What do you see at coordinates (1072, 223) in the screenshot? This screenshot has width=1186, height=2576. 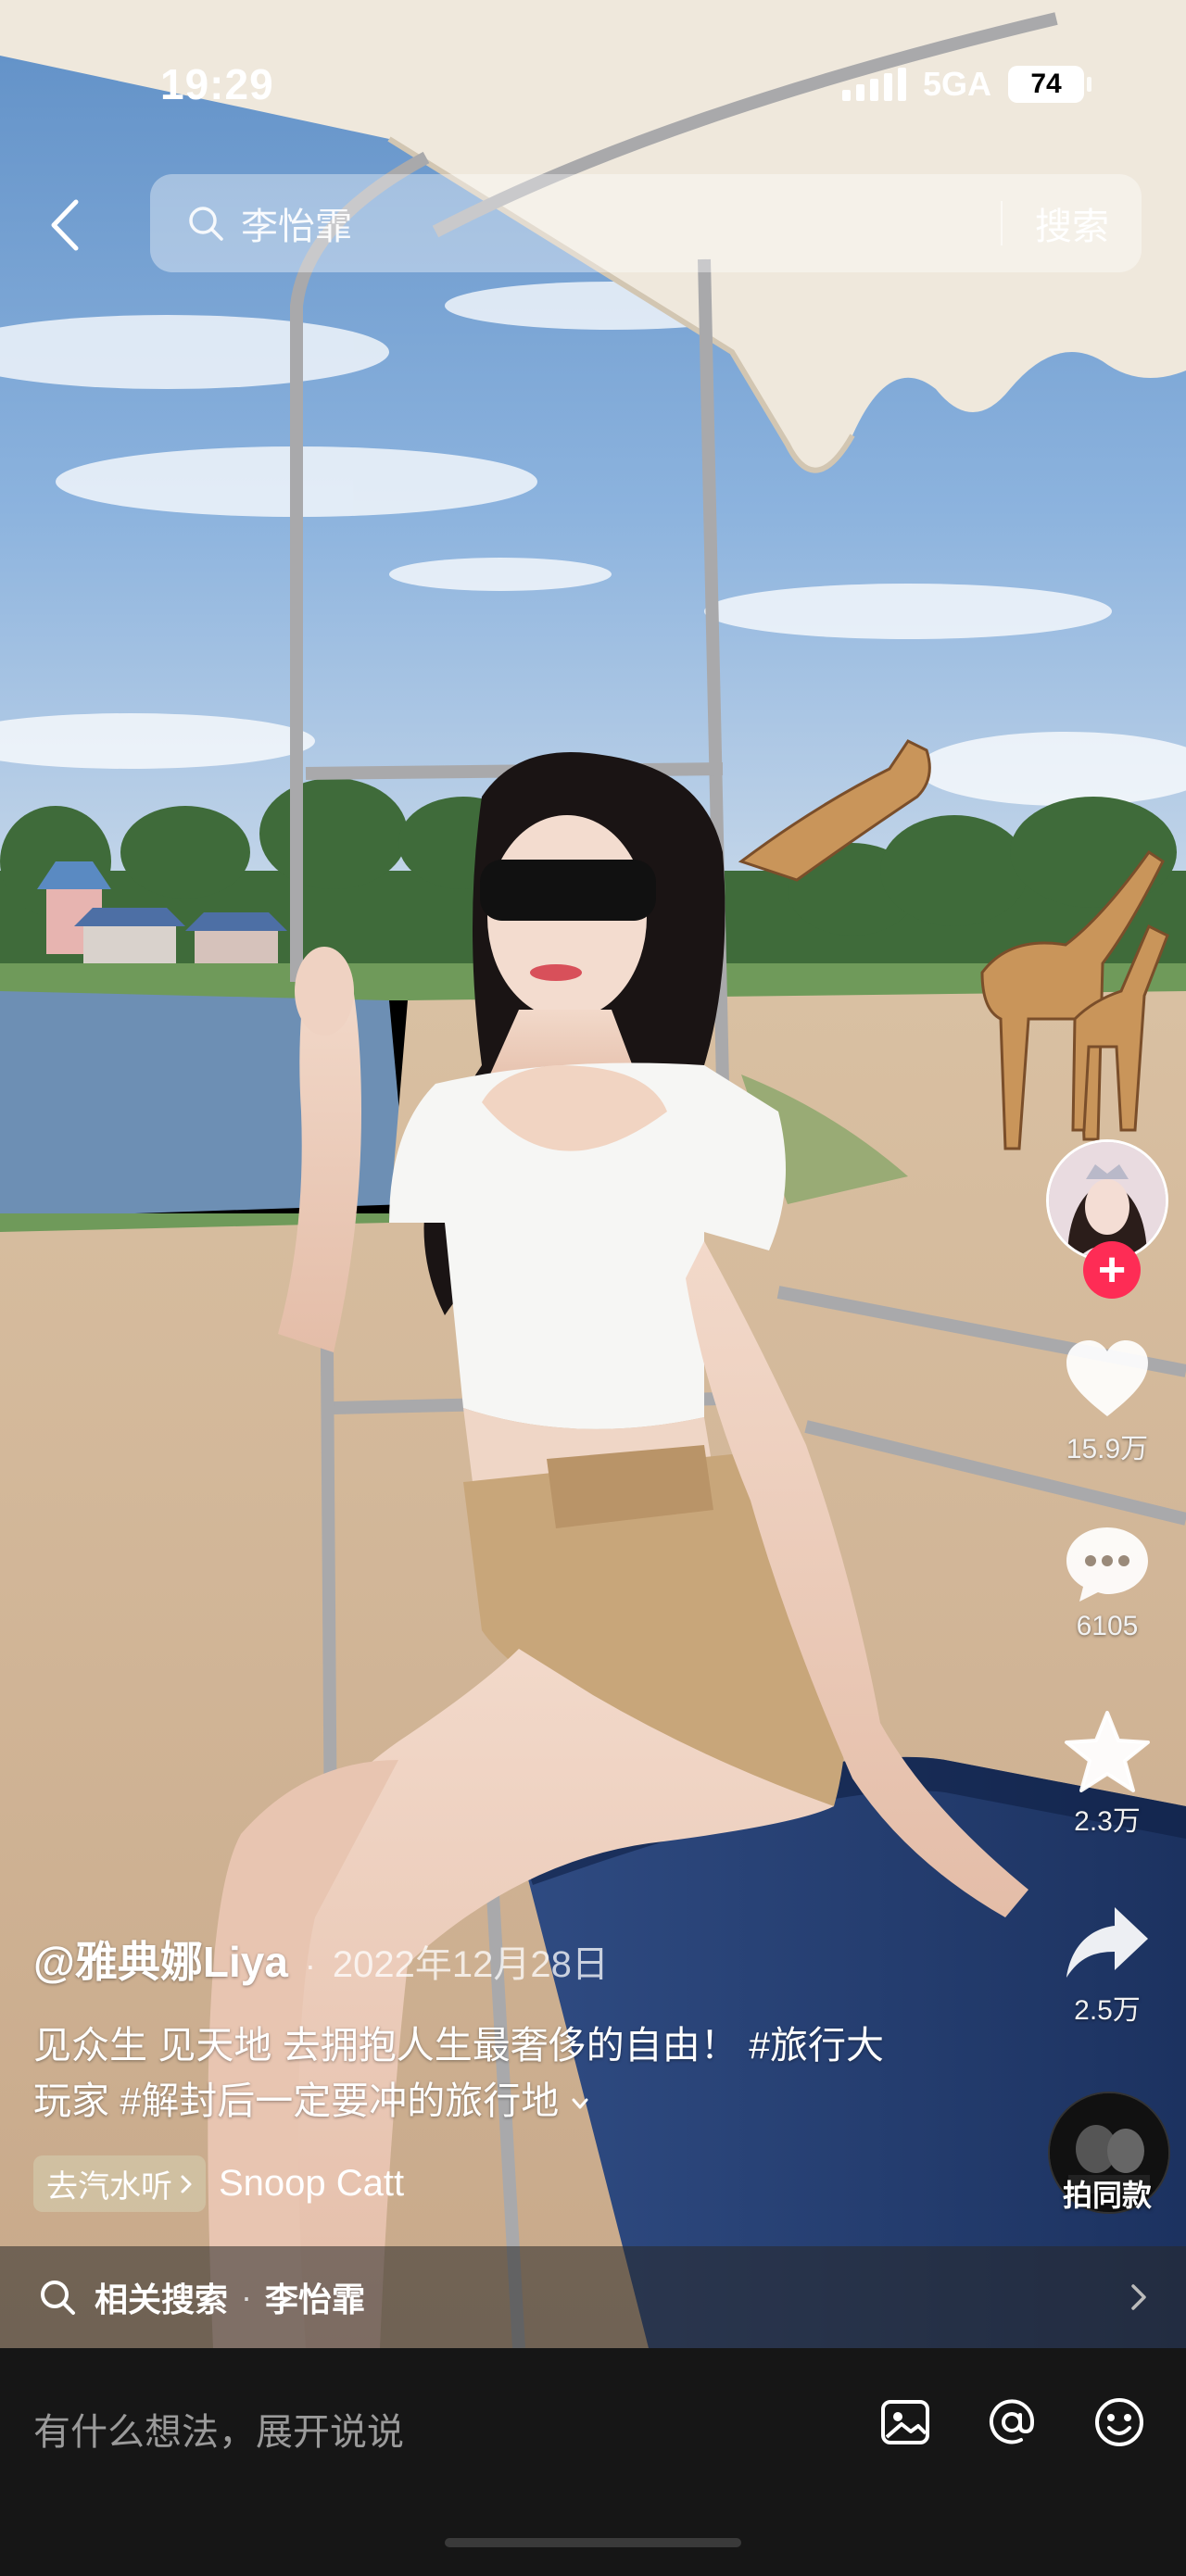 I see `search-button: 搜索` at bounding box center [1072, 223].